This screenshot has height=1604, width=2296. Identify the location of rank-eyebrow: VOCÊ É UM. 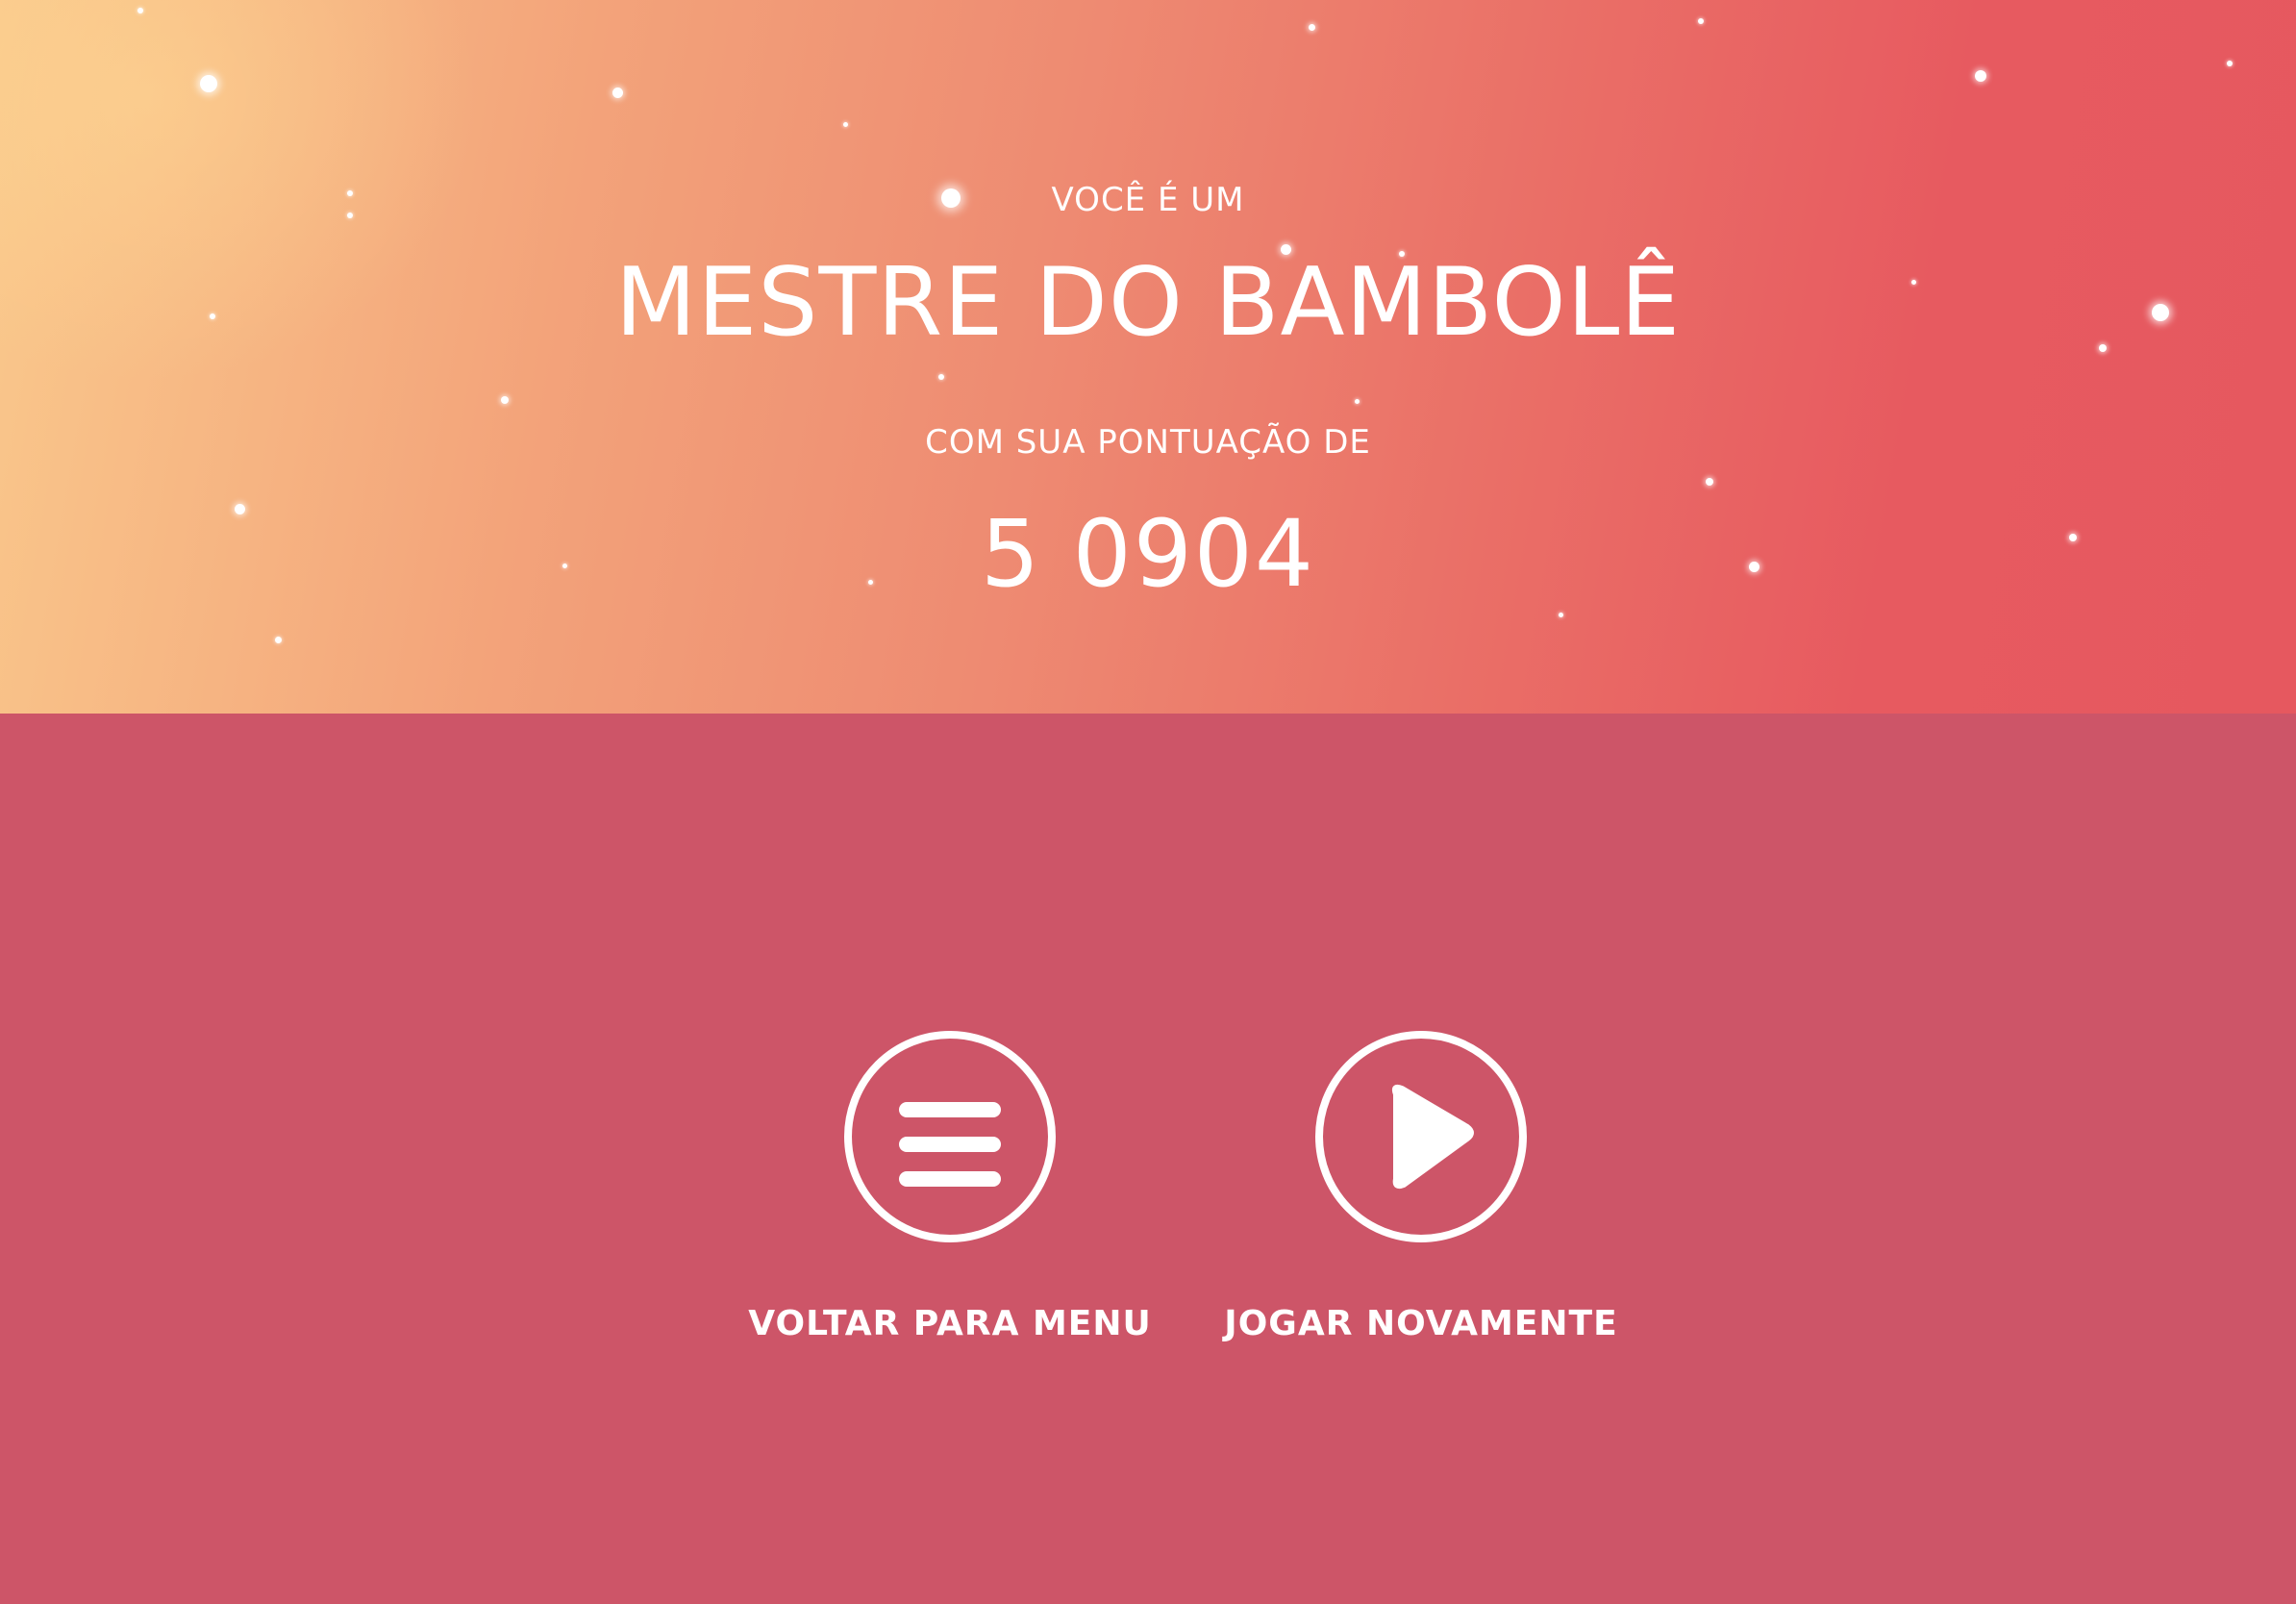
(1148, 200).